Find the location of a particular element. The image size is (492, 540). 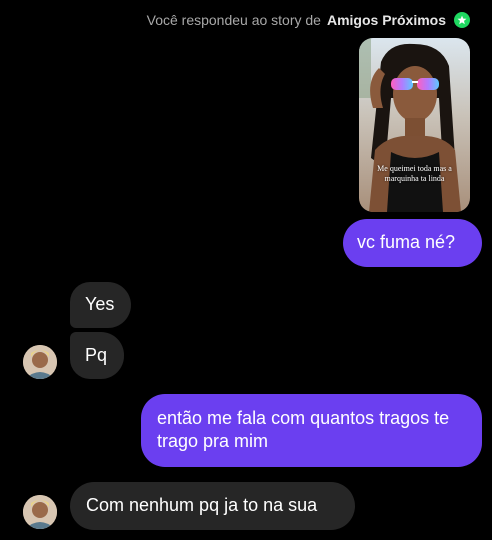

message-bubble-received: Yes is located at coordinates (100, 305).